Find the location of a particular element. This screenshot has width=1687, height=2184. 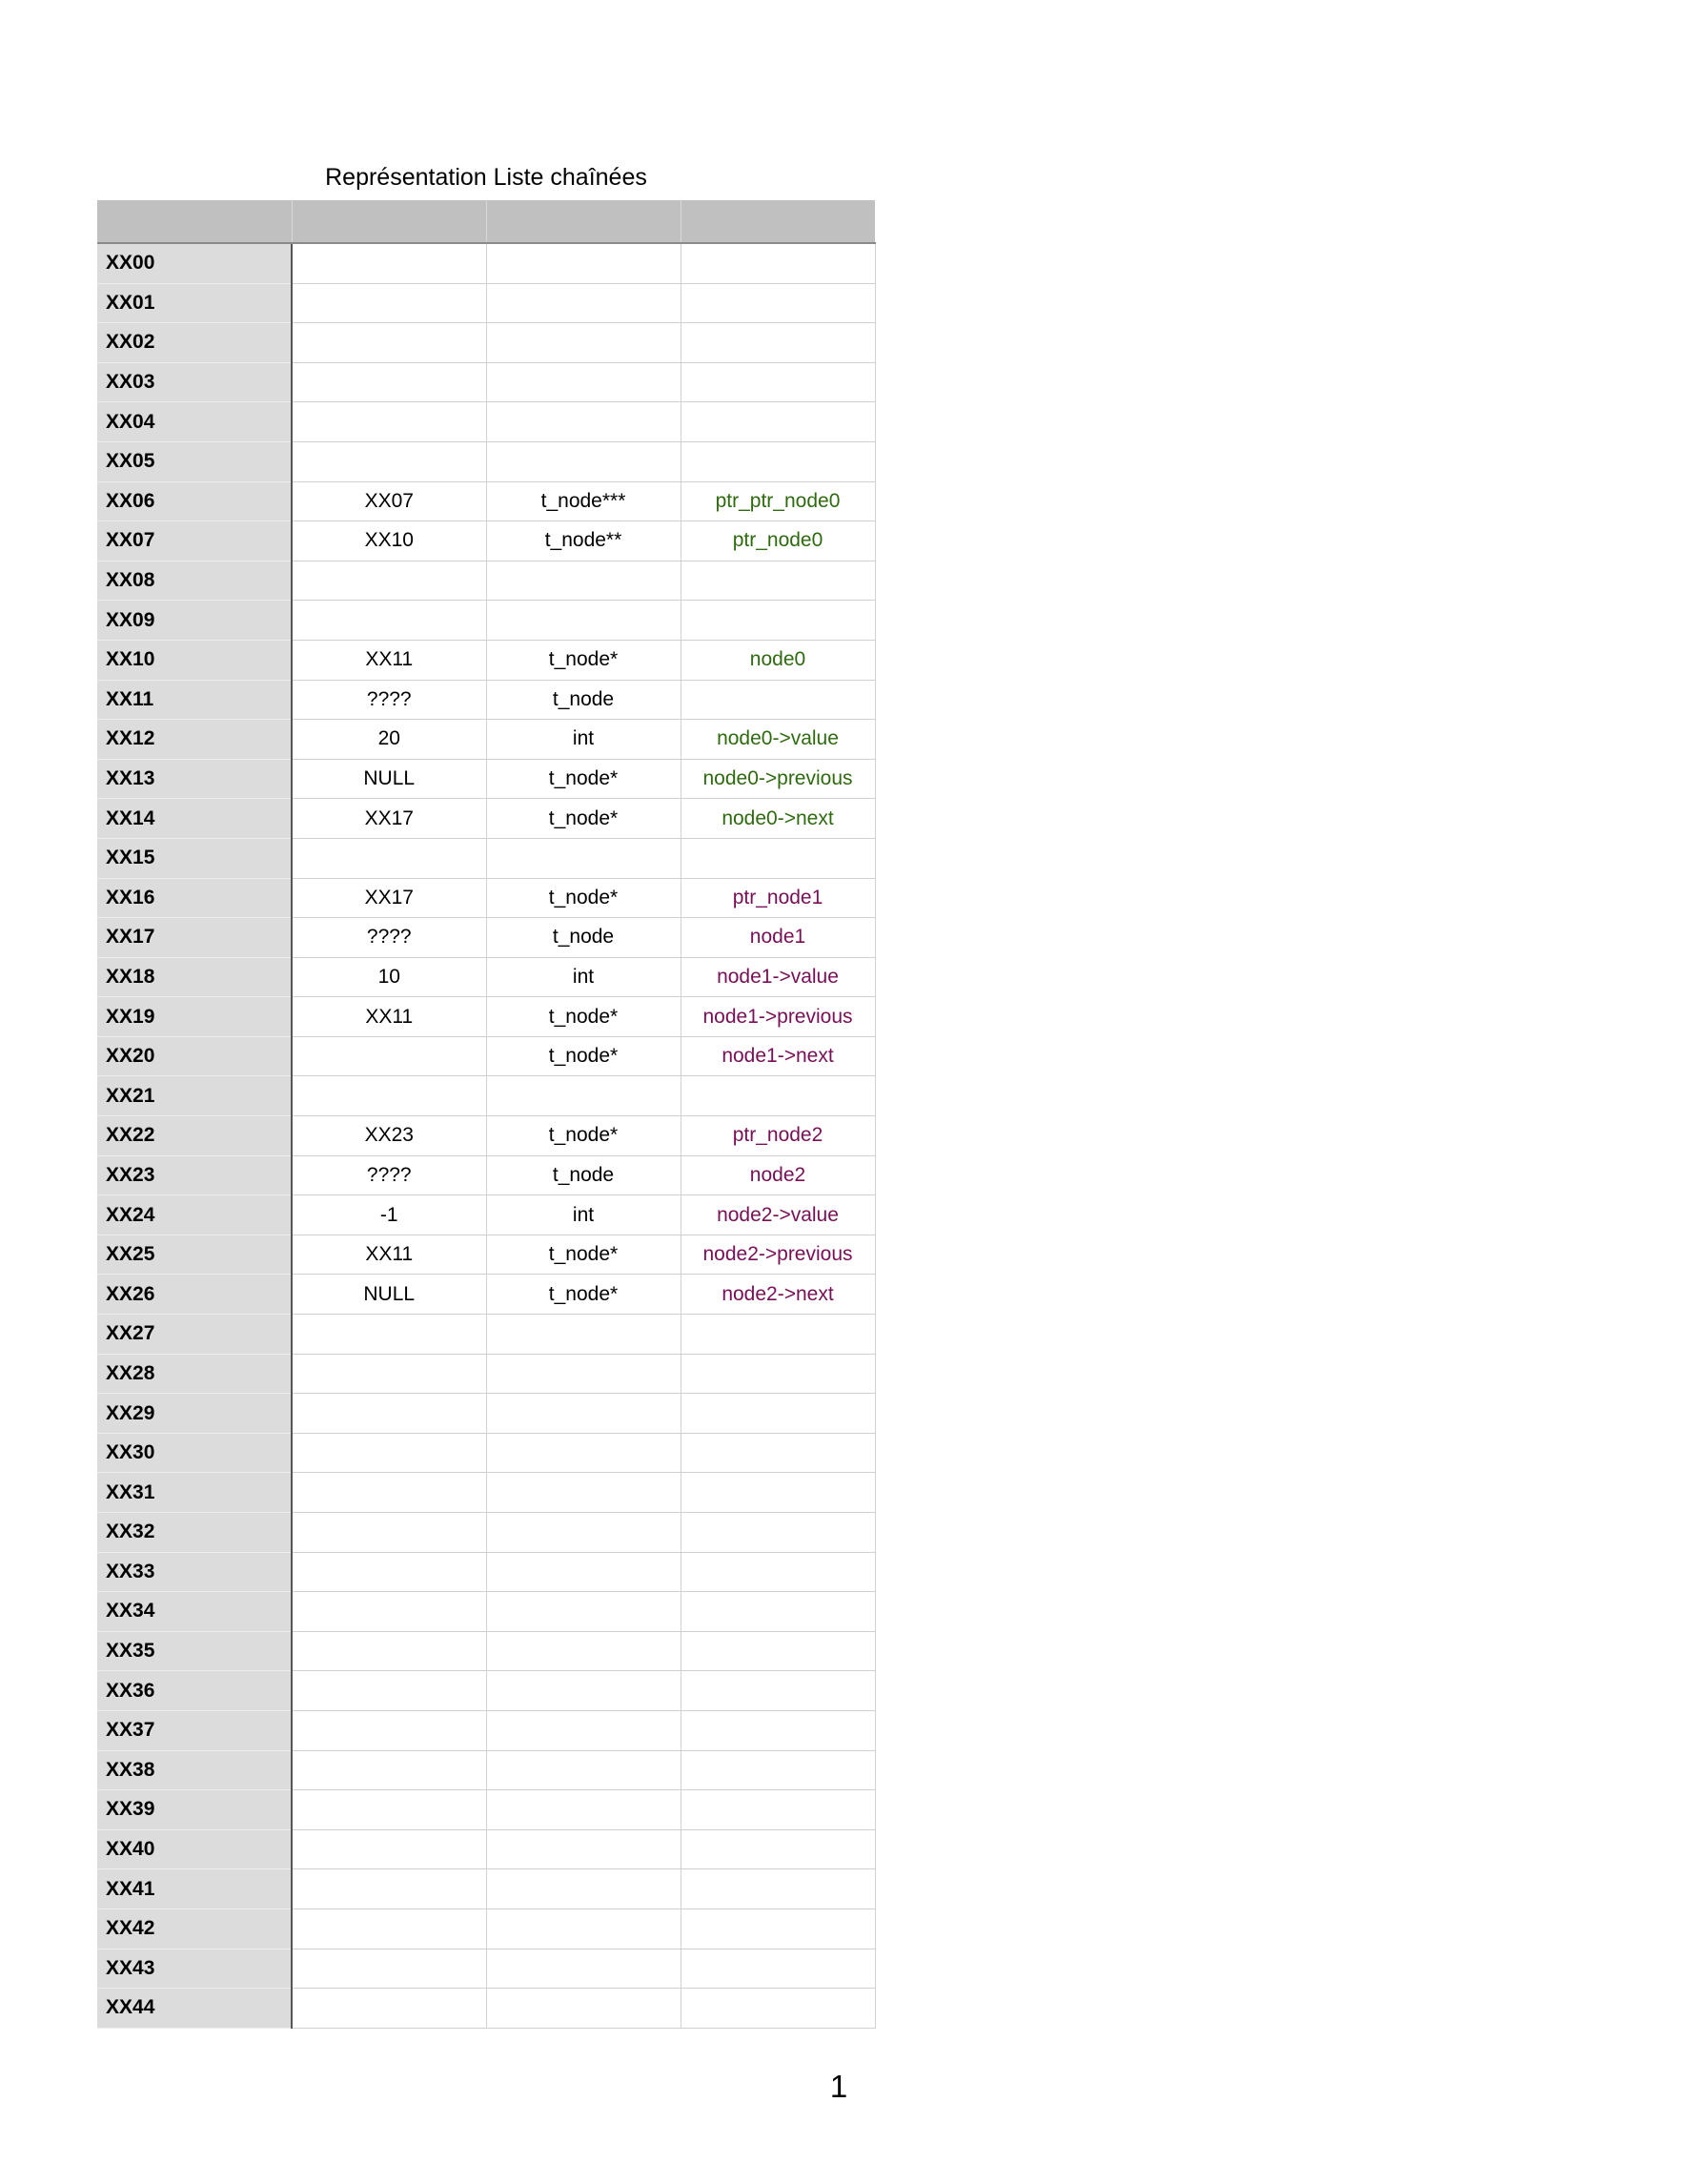

type-cell: int is located at coordinates (583, 977).